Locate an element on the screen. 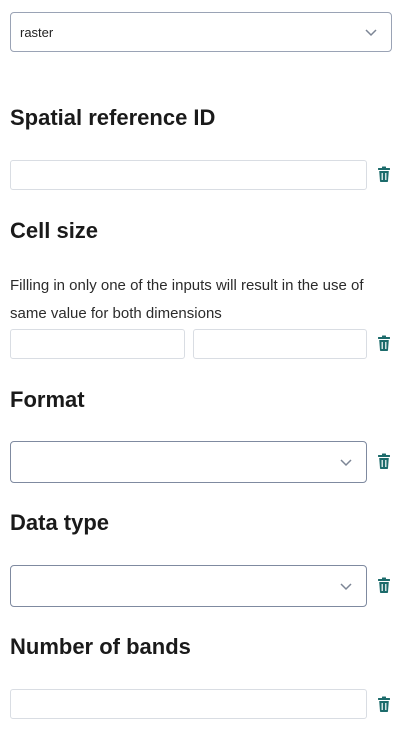 The image size is (402, 748). cell-size-y-input is located at coordinates (280, 344).